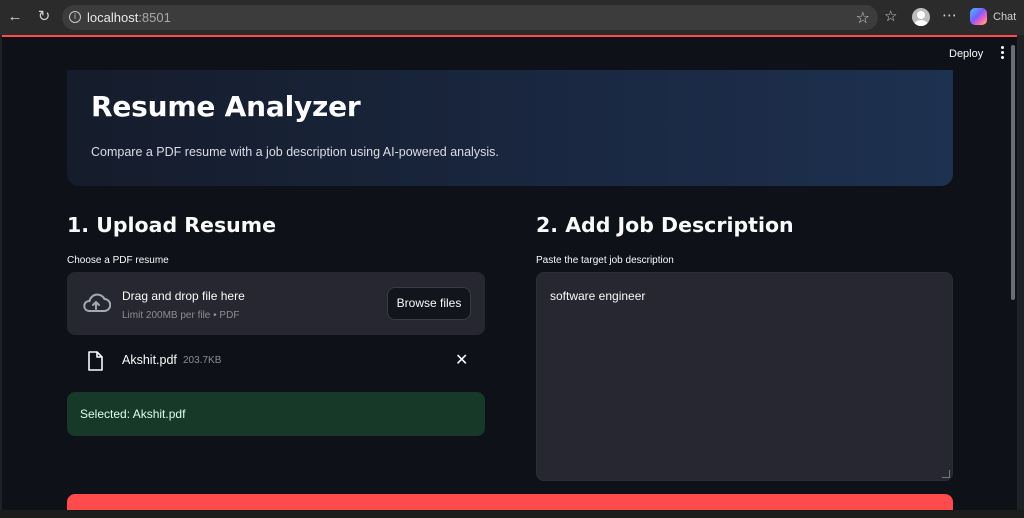 The width and height of the screenshot is (1024, 518). Describe the element at coordinates (202, 360) in the screenshot. I see `file-size: 203.7KB` at that location.